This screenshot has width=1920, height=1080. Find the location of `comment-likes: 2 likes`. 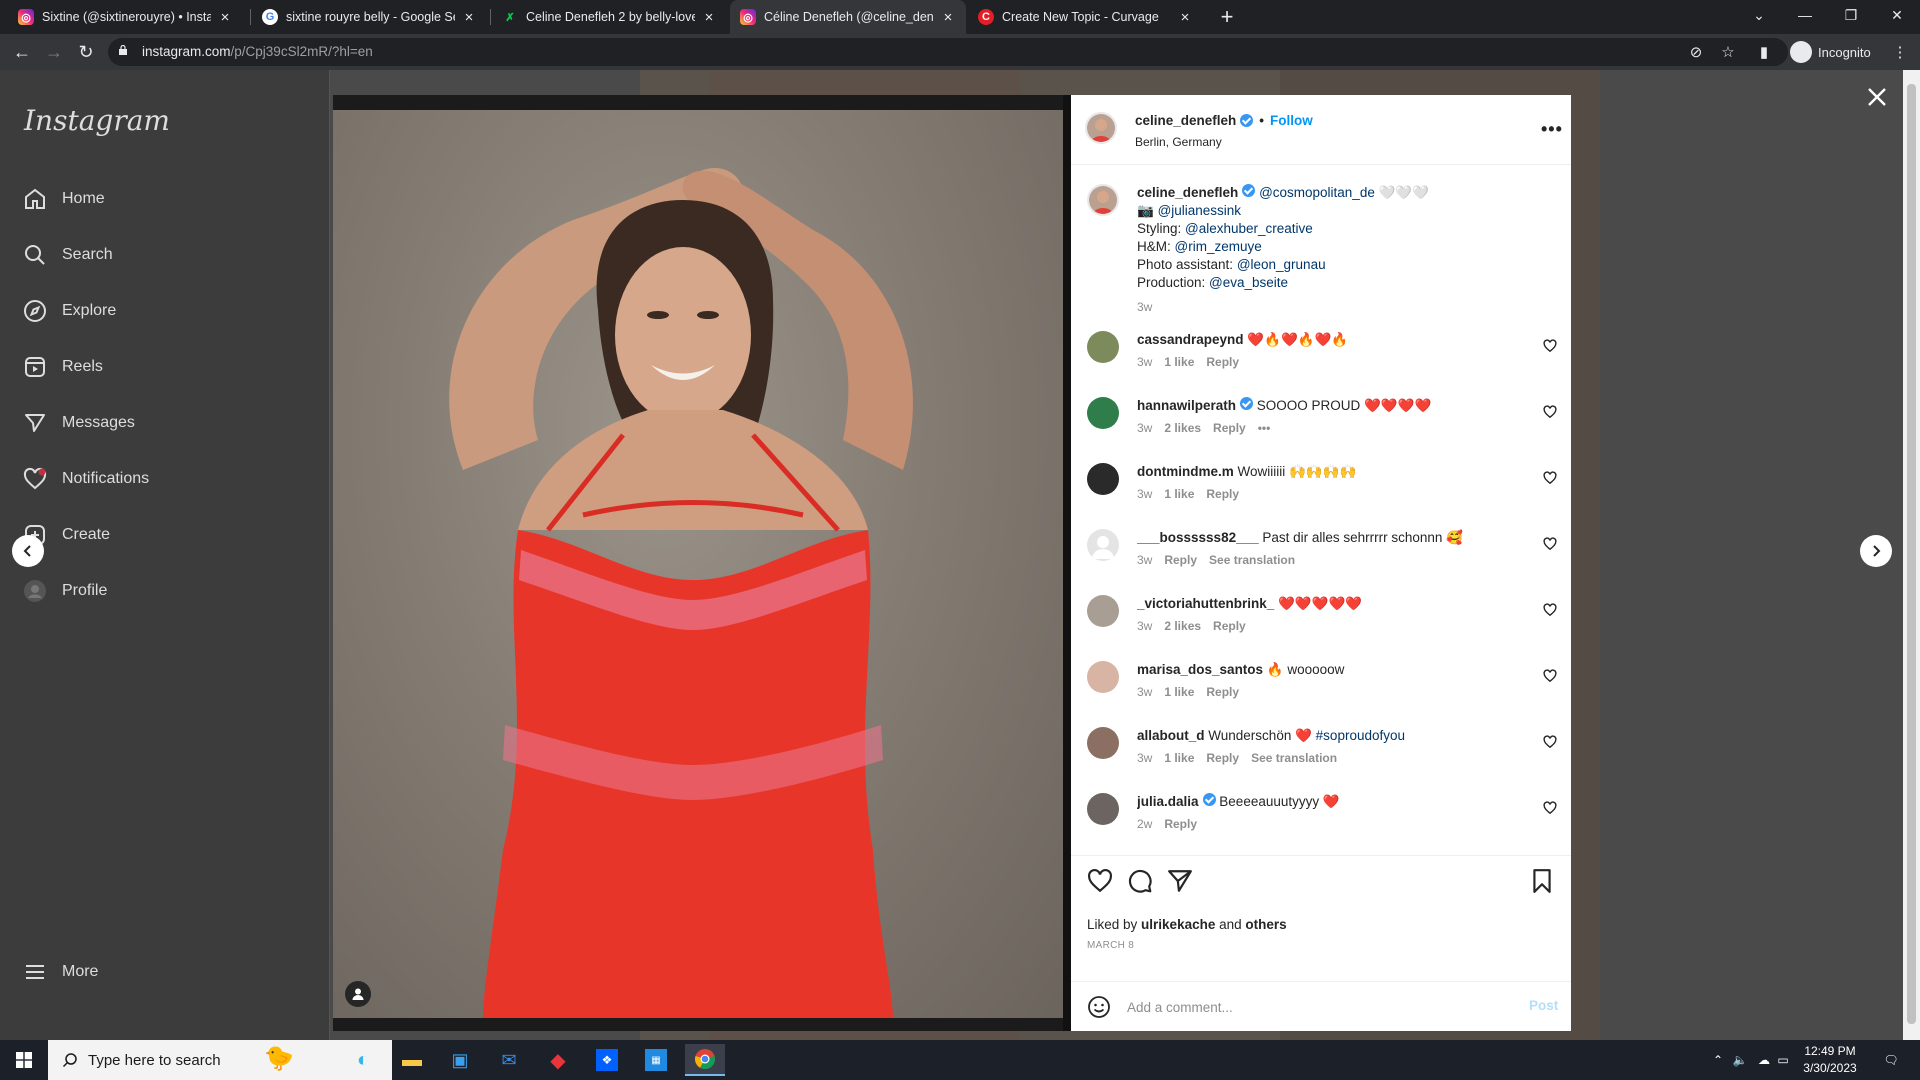

comment-likes: 2 likes is located at coordinates (1182, 428).